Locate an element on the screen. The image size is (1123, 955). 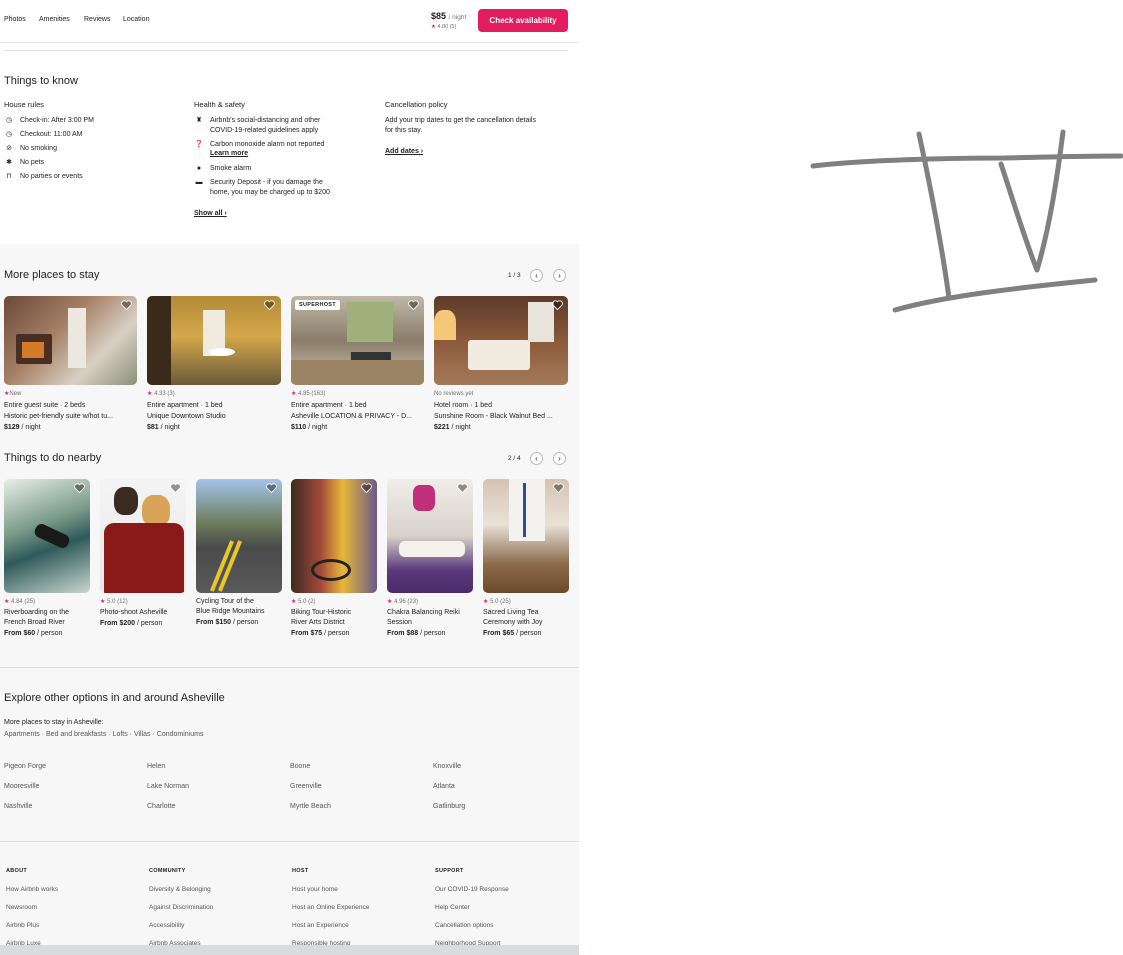
house-rules-heading: House rules is located at coordinates (24, 104).